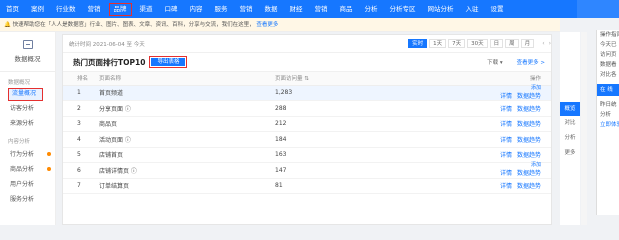 The image size is (619, 240). I want to click on topnav-item: 入驻, so click(472, 9).